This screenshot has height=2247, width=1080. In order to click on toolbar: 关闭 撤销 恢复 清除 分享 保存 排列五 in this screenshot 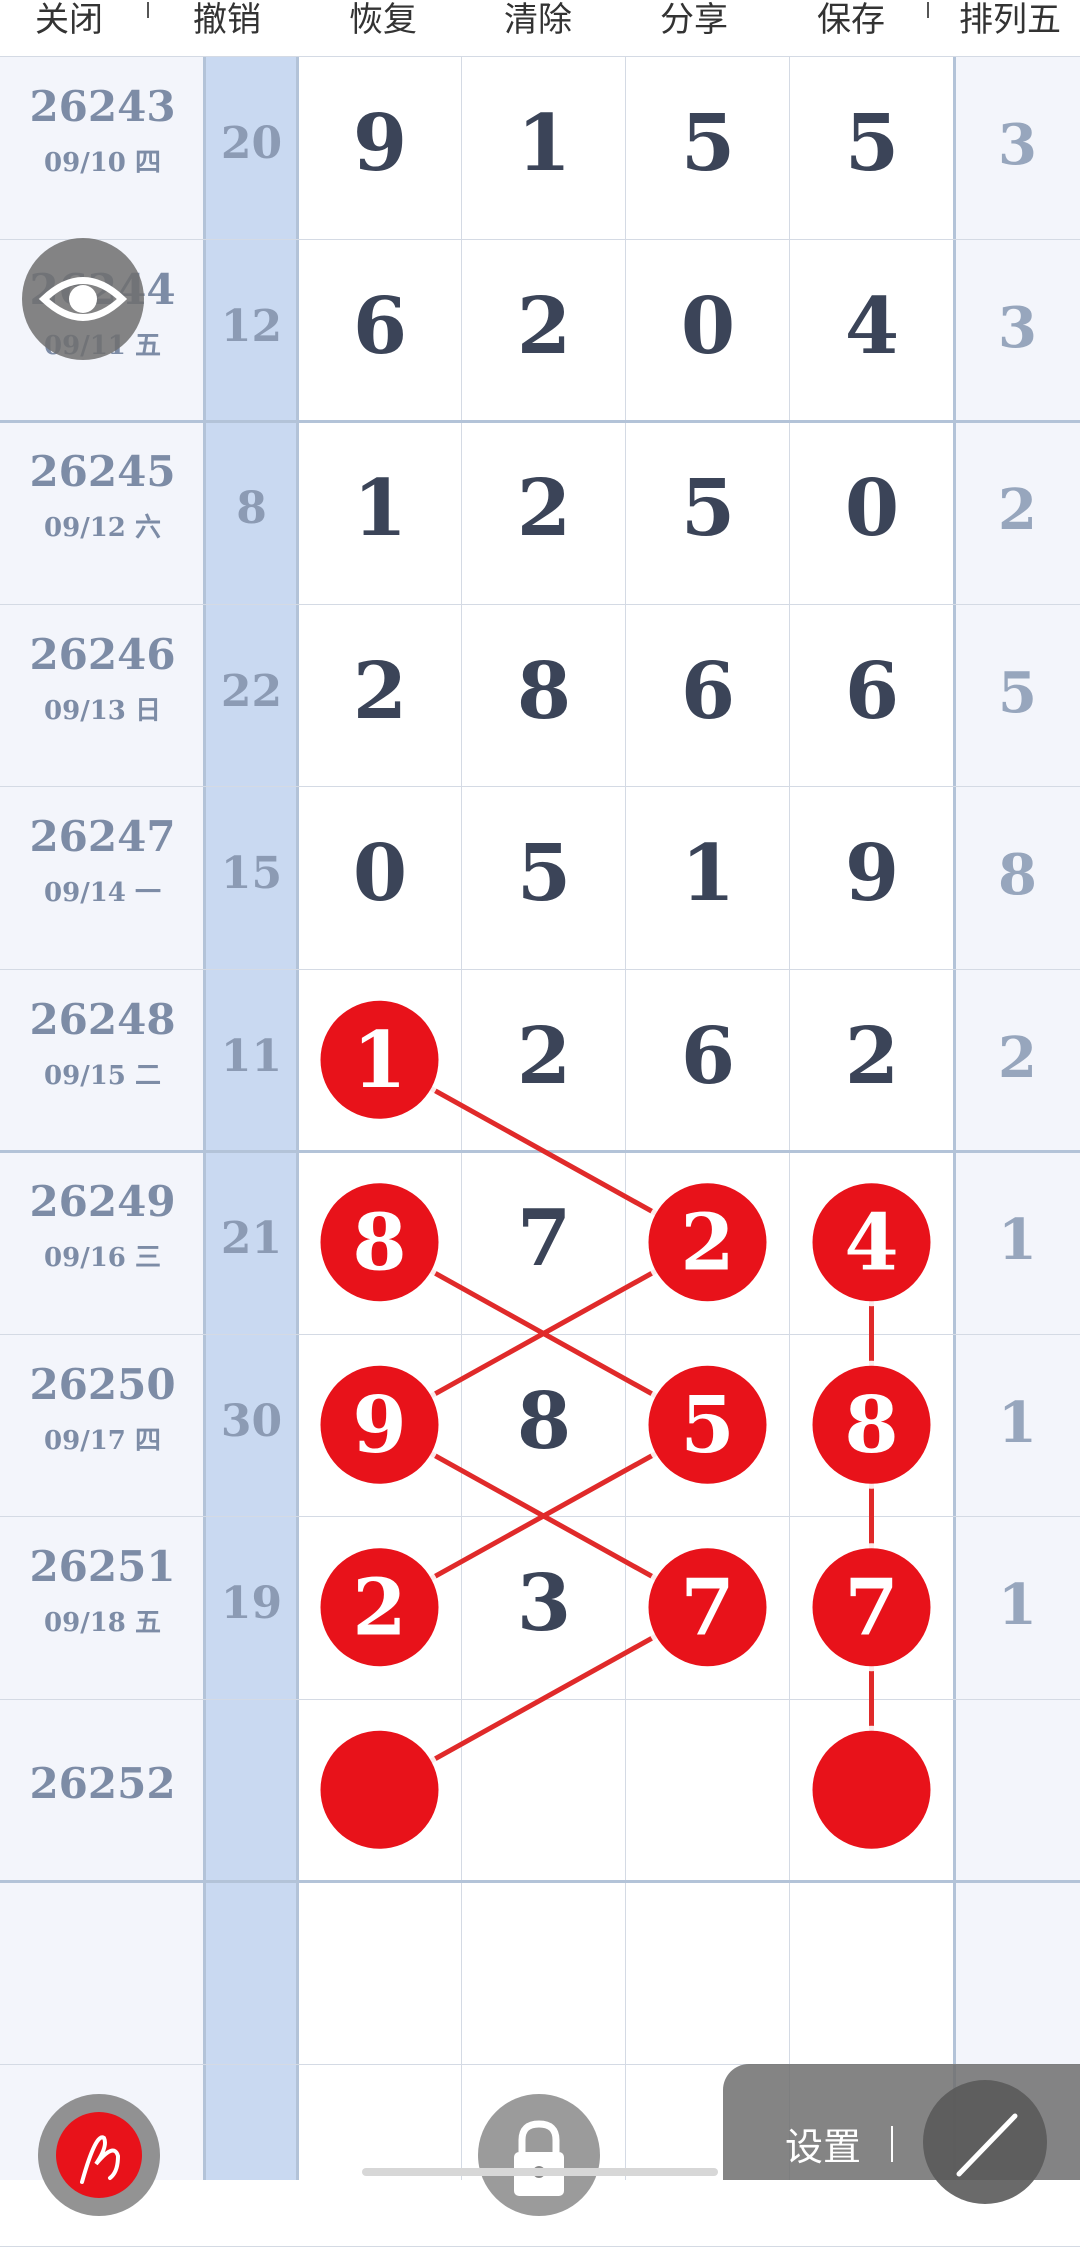, I will do `click(540, 28)`.